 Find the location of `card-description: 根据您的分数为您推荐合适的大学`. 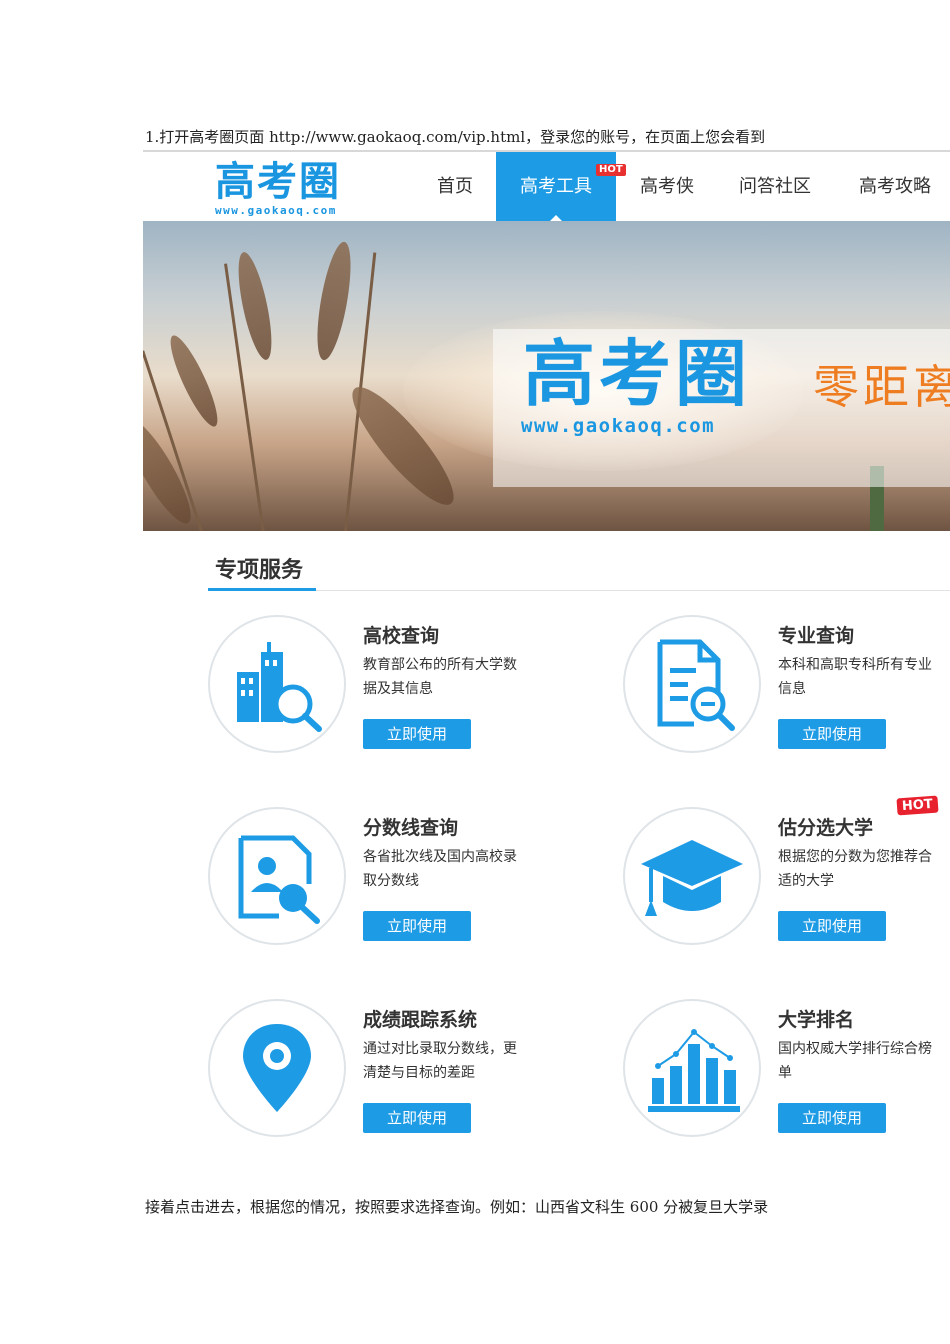

card-description: 根据您的分数为您推荐合适的大学 is located at coordinates (855, 869).